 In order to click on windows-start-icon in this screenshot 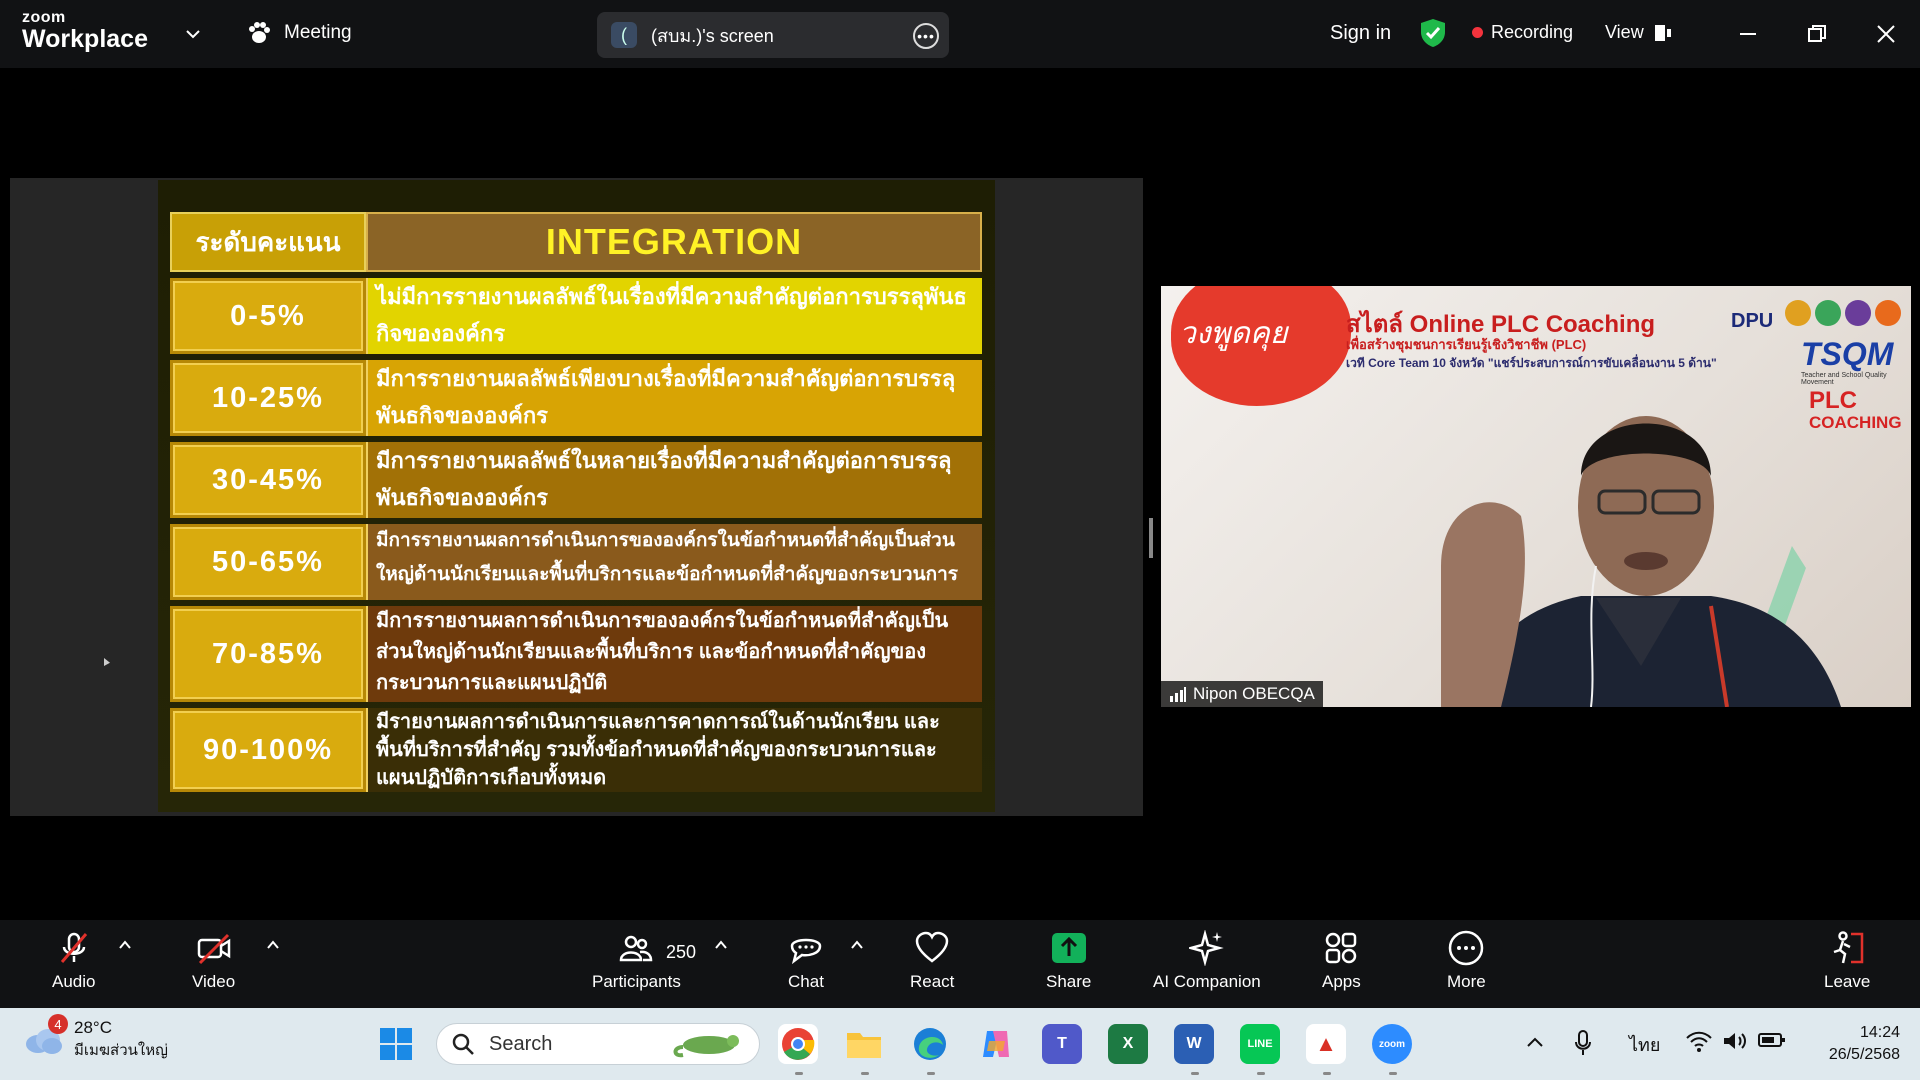, I will do `click(396, 1044)`.